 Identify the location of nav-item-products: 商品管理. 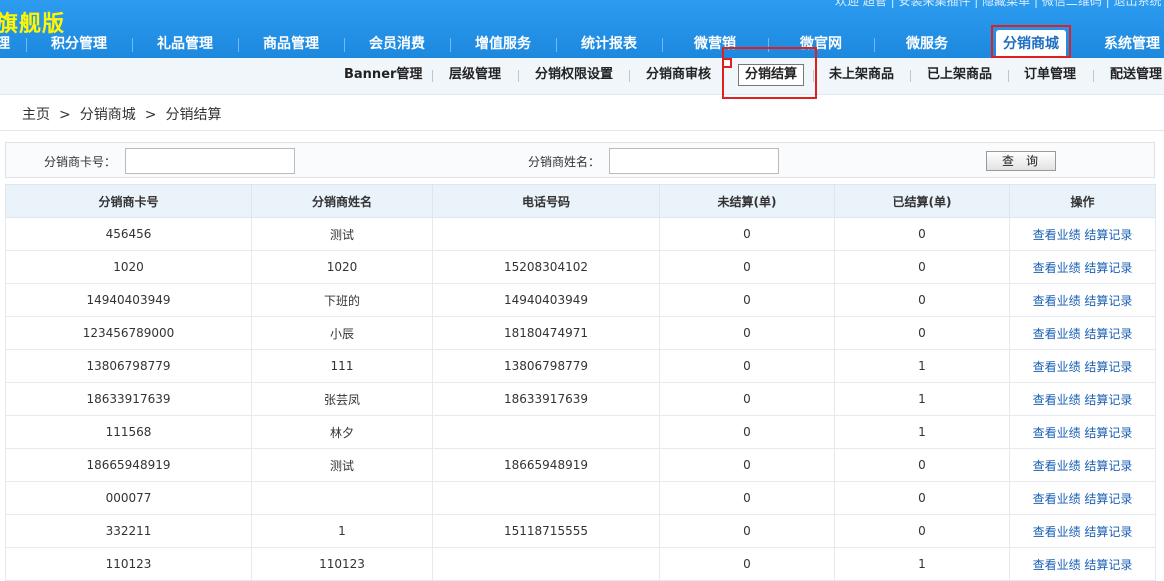
(291, 44).